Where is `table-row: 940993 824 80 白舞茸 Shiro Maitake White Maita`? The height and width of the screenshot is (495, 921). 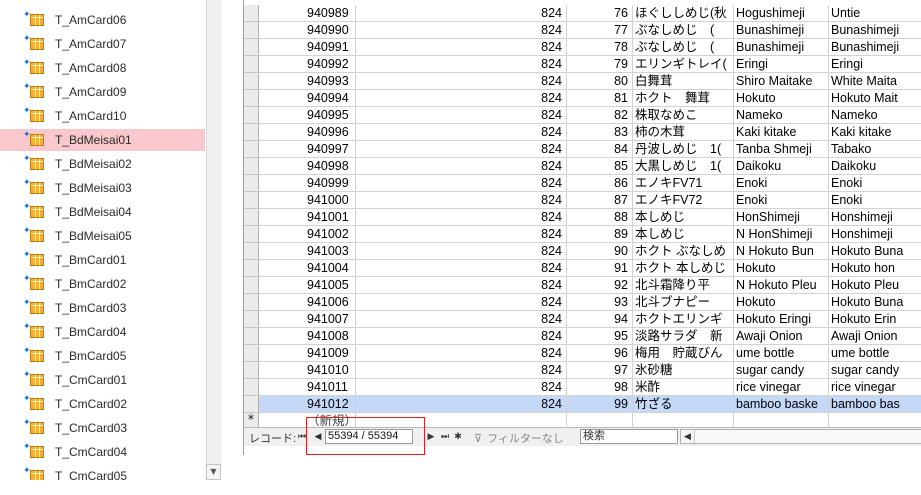 table-row: 940993 824 80 白舞茸 Shiro Maitake White Maita is located at coordinates (582, 81).